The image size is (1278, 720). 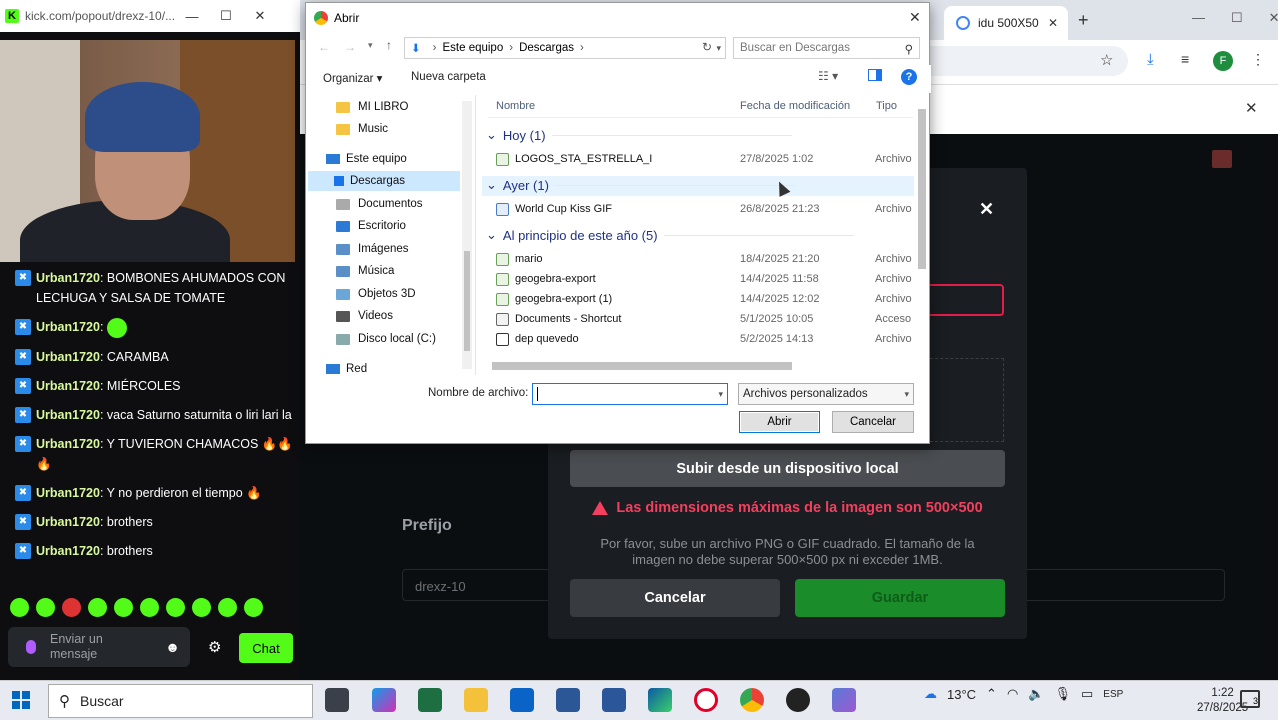 What do you see at coordinates (172, 647) in the screenshot?
I see `emoji-icon: ☻` at bounding box center [172, 647].